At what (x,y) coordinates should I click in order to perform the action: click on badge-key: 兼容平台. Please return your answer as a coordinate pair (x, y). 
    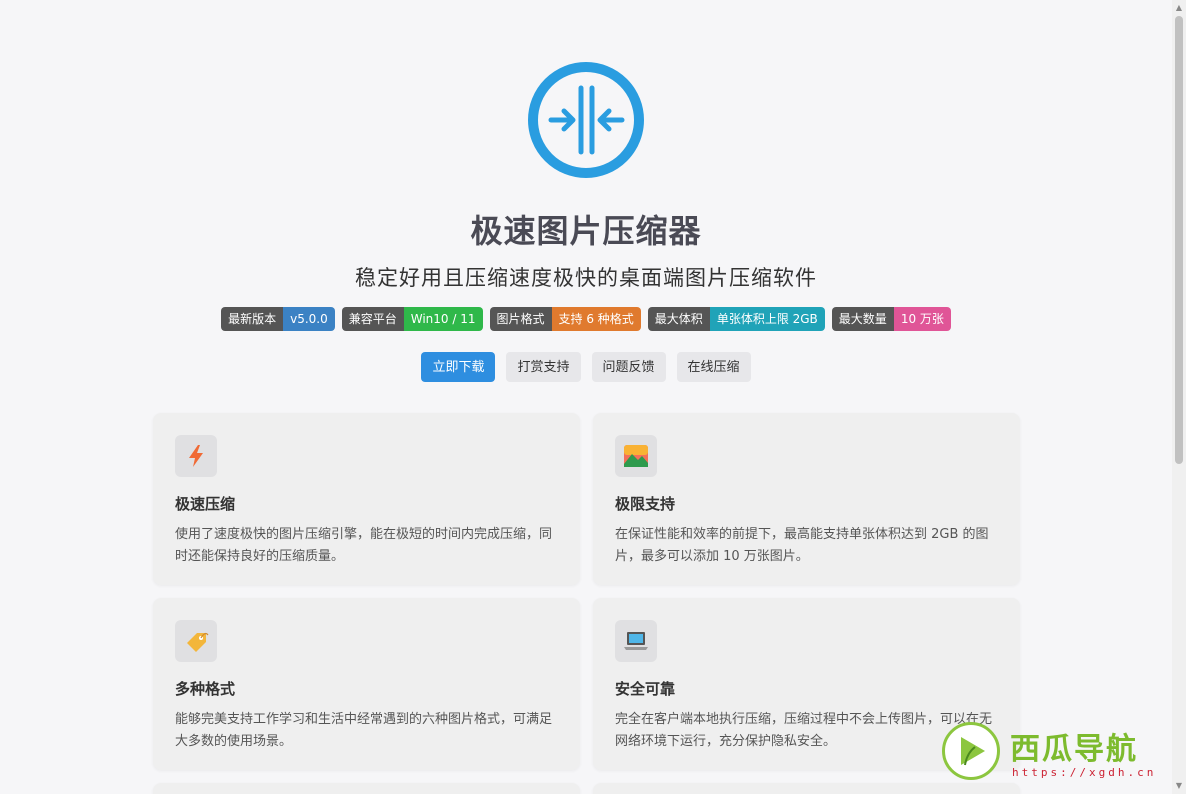
    Looking at the image, I should click on (372, 319).